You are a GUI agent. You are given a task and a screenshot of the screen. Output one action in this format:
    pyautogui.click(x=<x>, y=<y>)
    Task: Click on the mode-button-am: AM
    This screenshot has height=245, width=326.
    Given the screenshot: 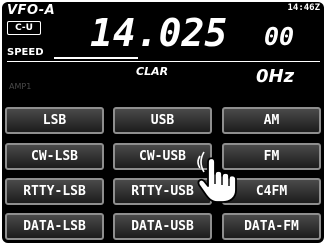 What is the action you would take?
    pyautogui.click(x=271, y=120)
    